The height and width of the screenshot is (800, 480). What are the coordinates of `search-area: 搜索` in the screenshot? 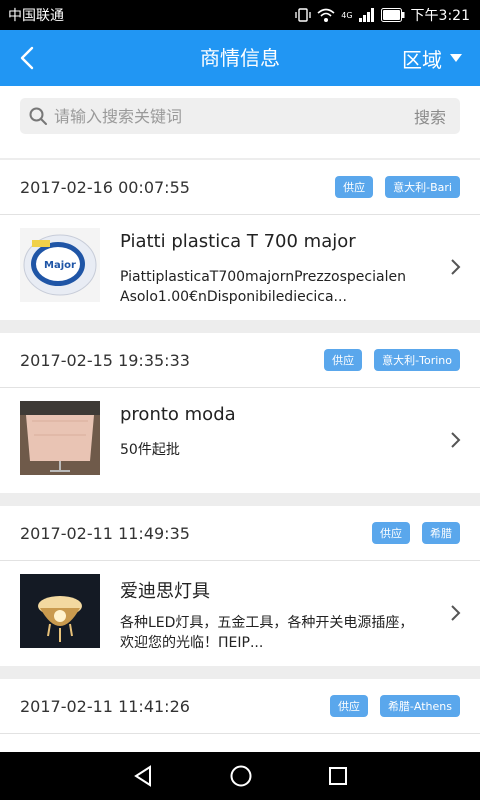 It's located at (240, 122).